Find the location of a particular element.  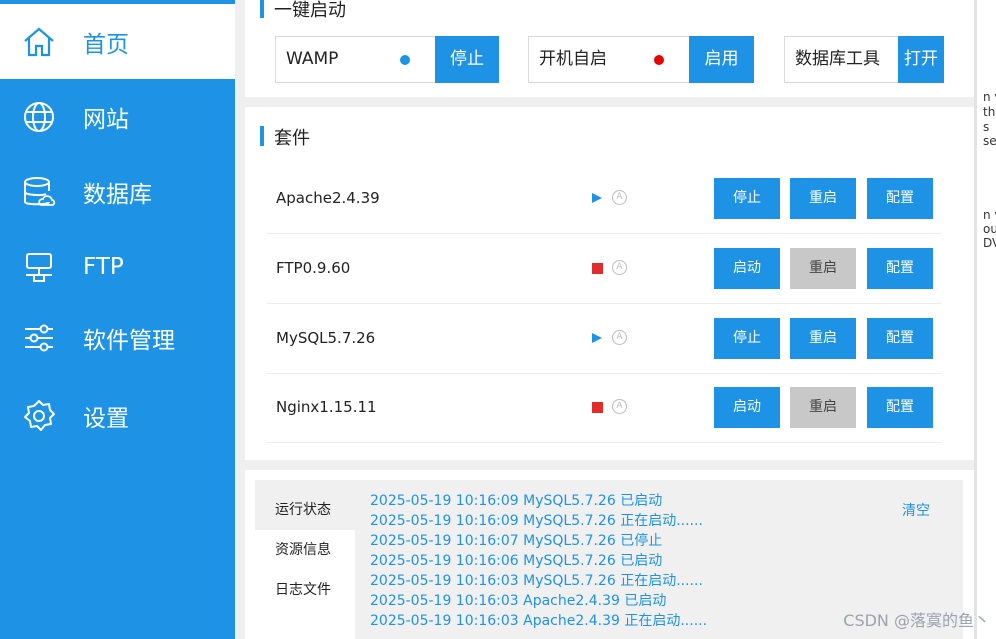

autostart-control: 开机自启 启用 is located at coordinates (641, 59).